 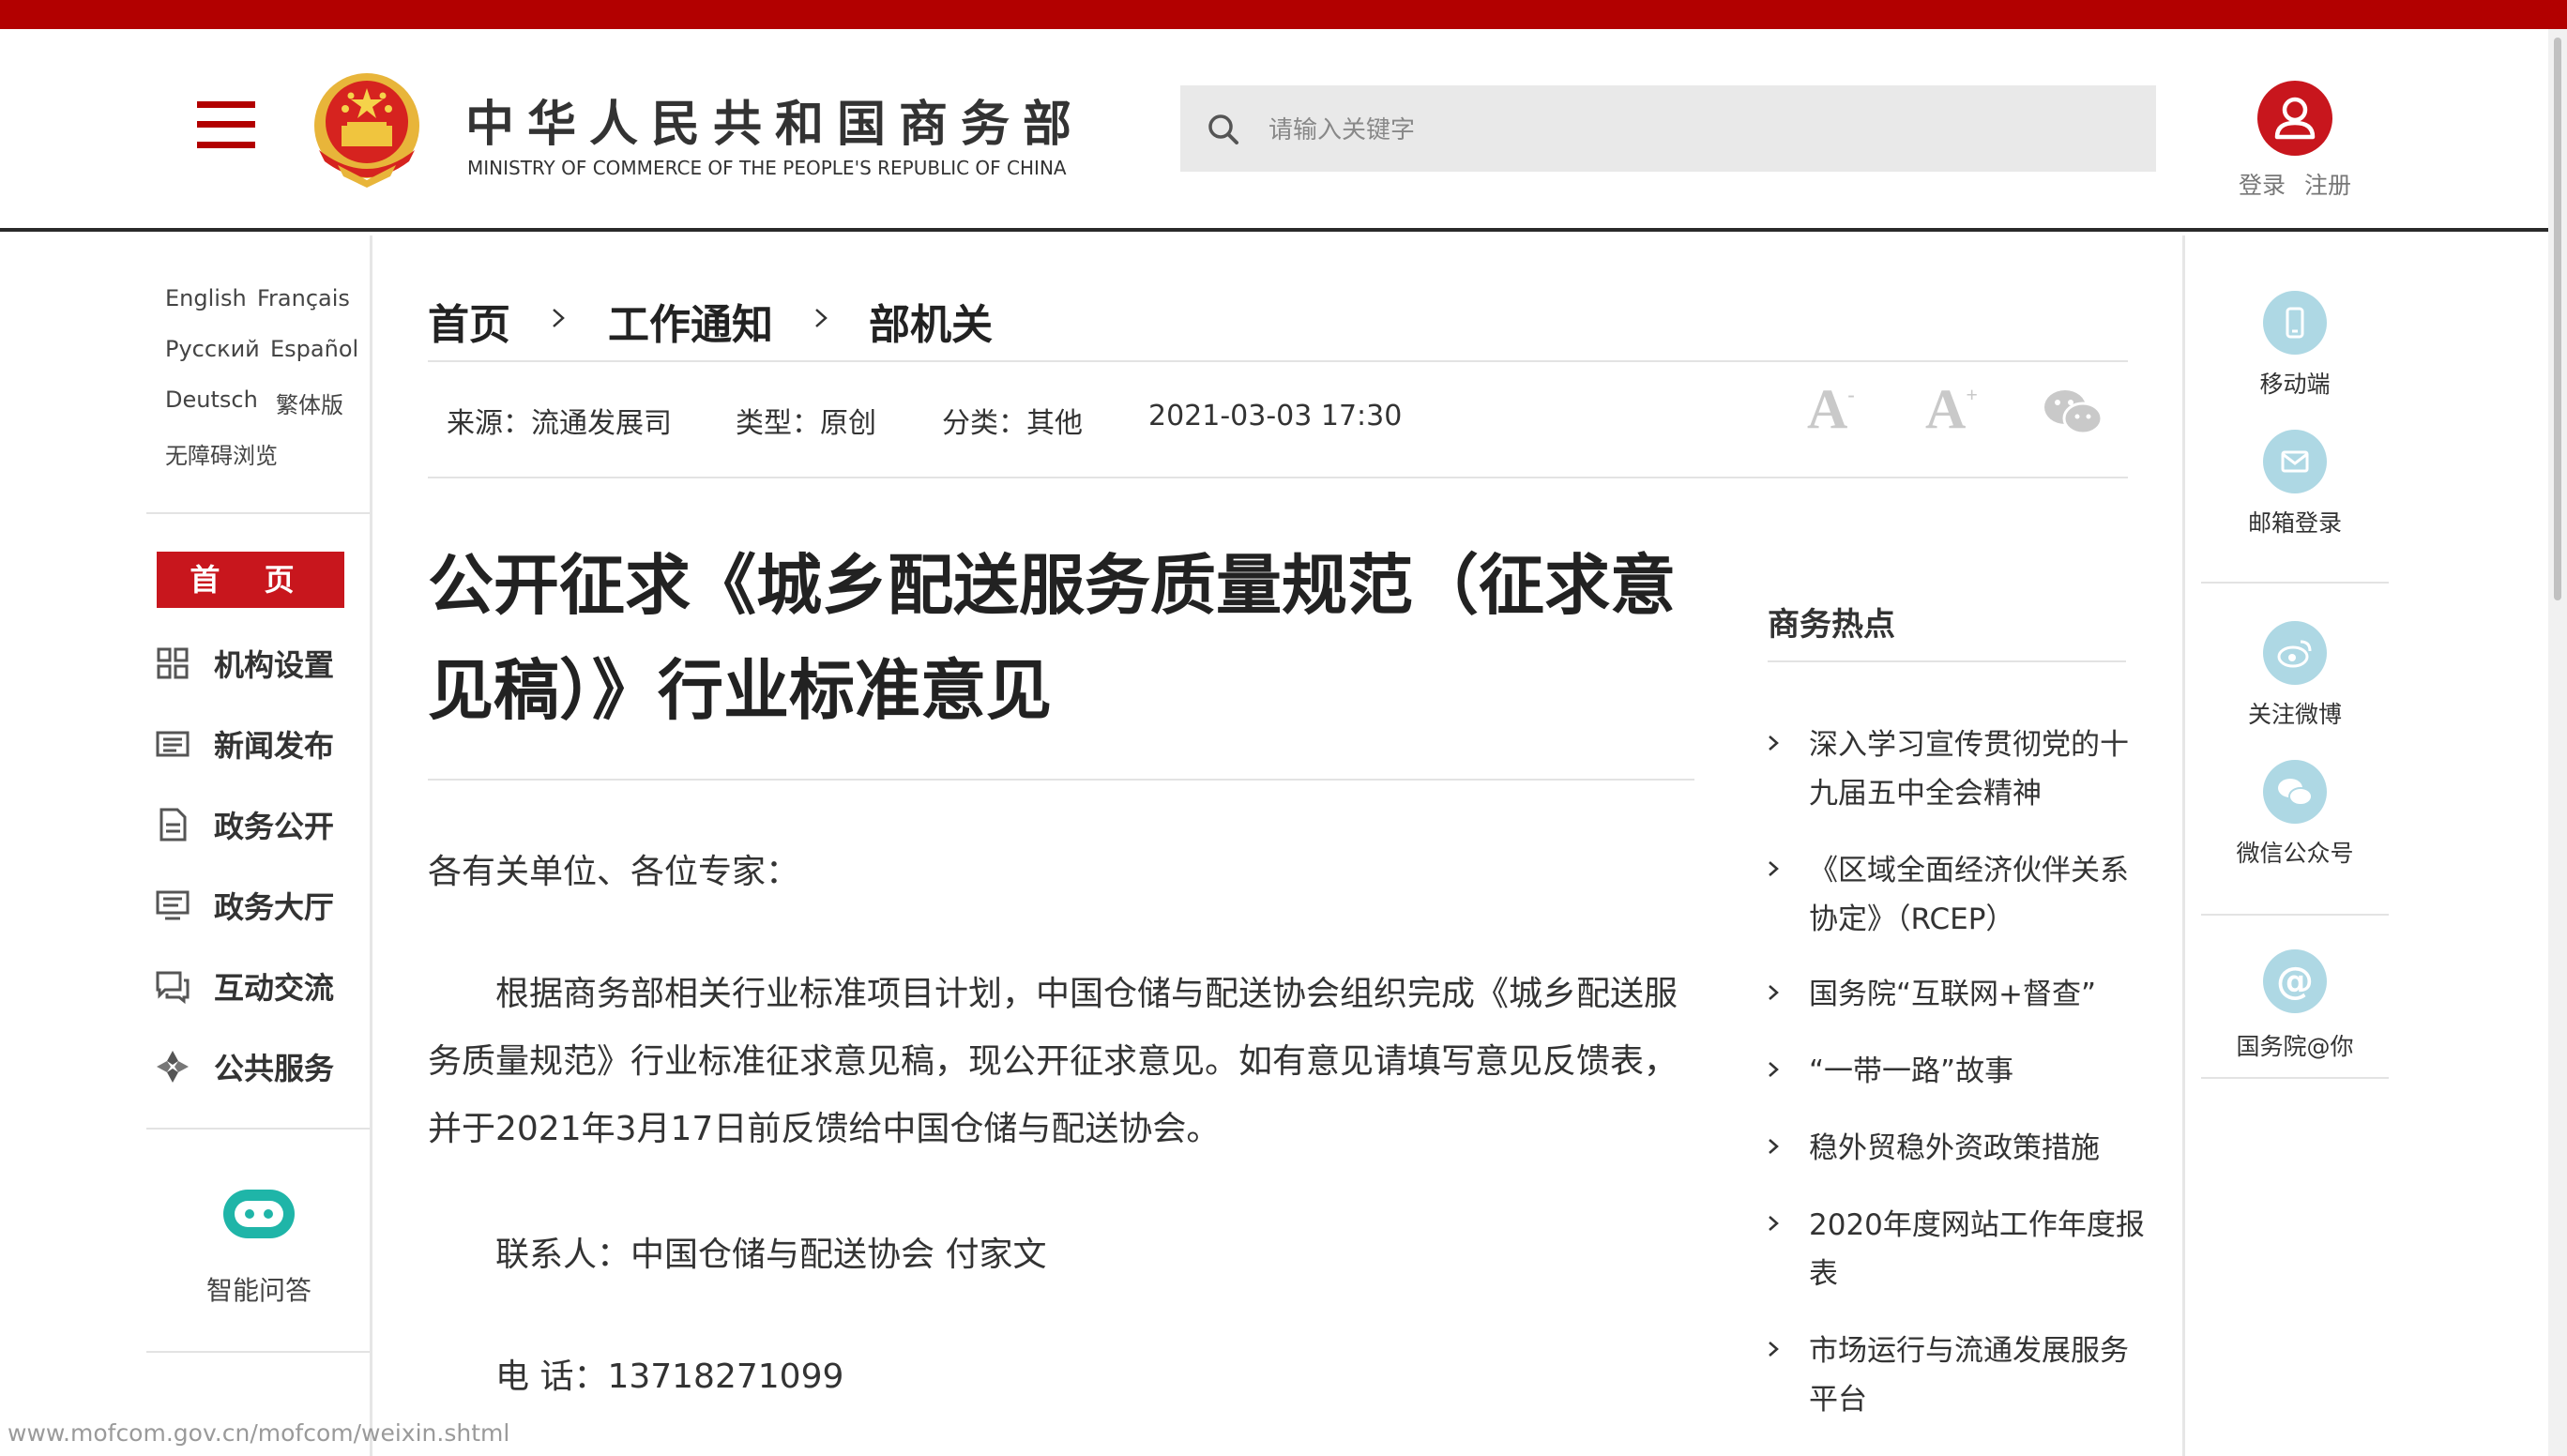 I want to click on title-divider, so click(x=1061, y=780).